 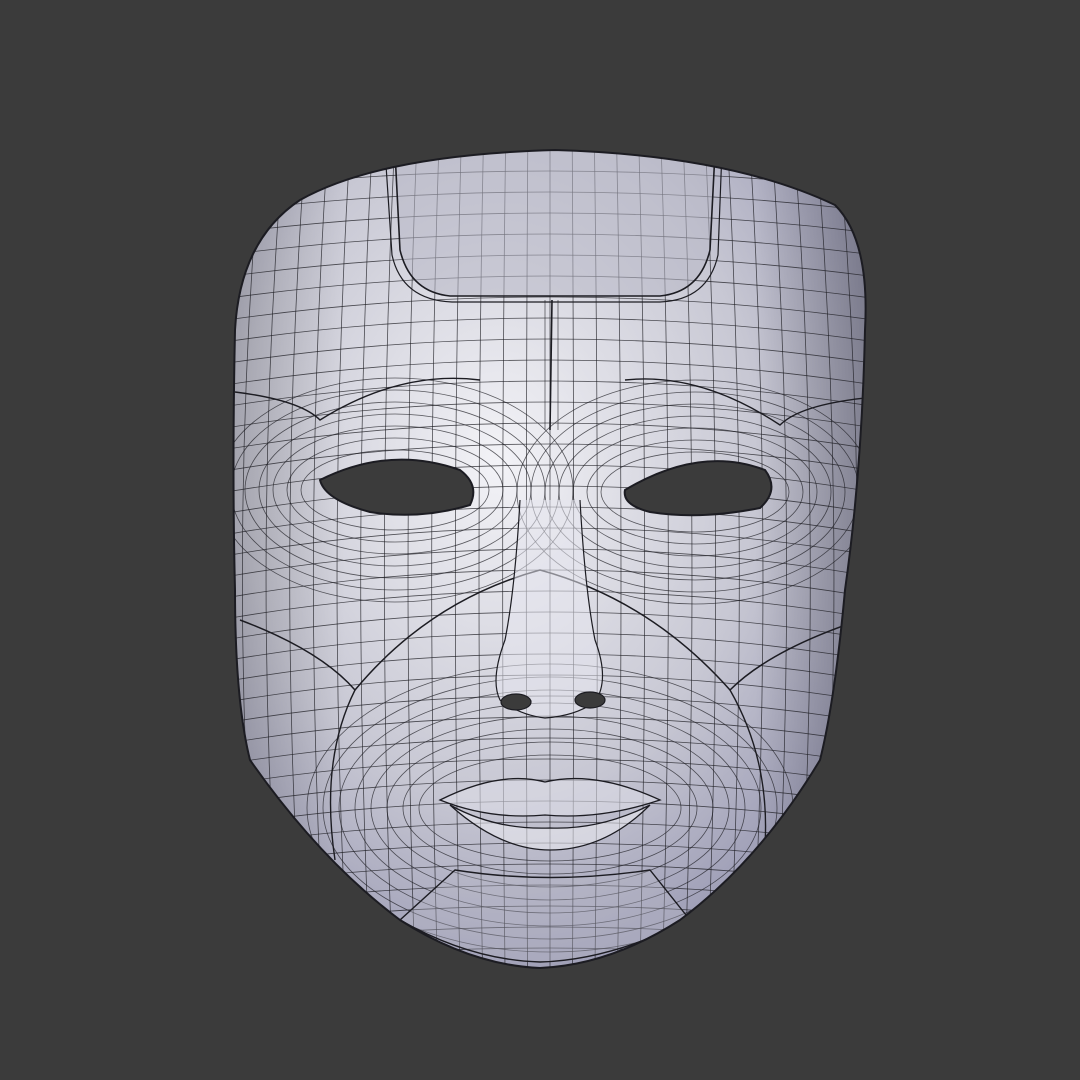 I want to click on left-nostril, so click(x=516, y=702).